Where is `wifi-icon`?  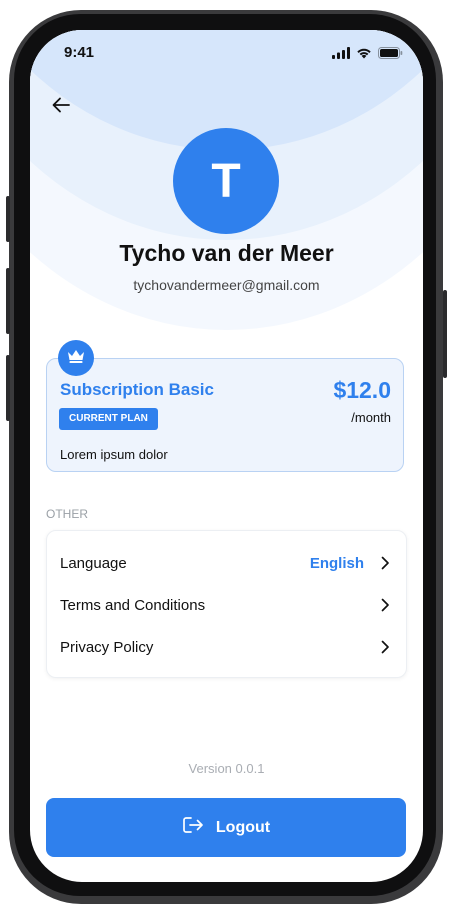
wifi-icon is located at coordinates (364, 55).